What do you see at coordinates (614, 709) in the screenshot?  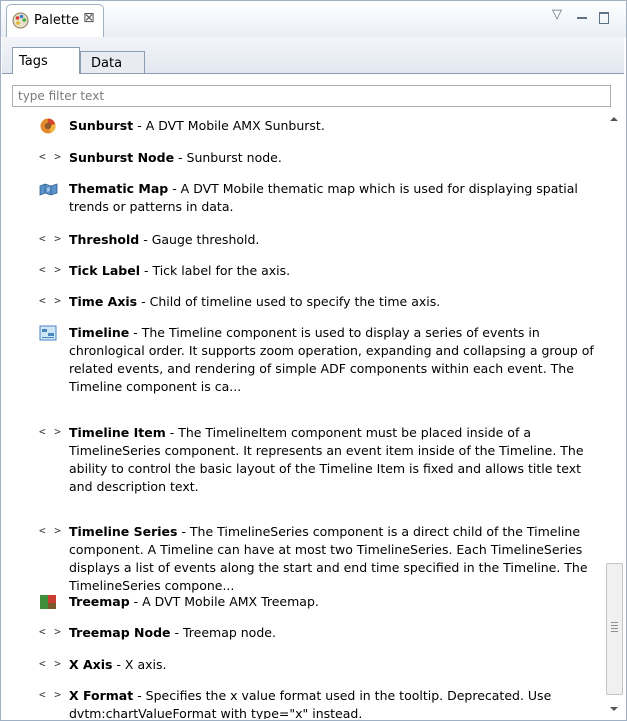 I see `scroll-down-icon` at bounding box center [614, 709].